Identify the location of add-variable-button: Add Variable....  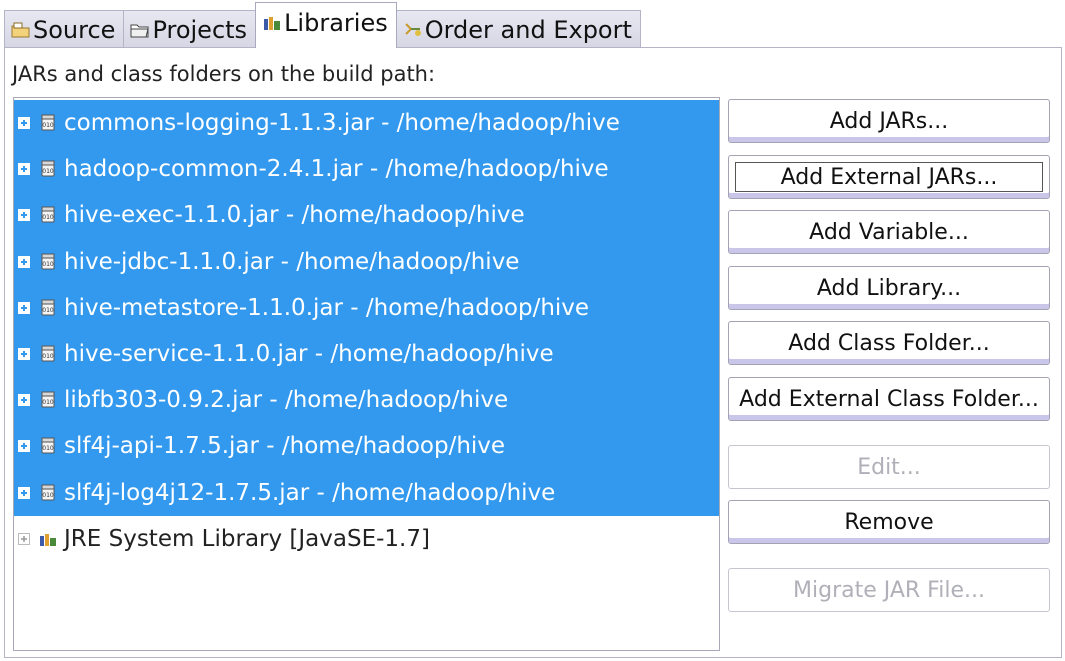
(889, 232).